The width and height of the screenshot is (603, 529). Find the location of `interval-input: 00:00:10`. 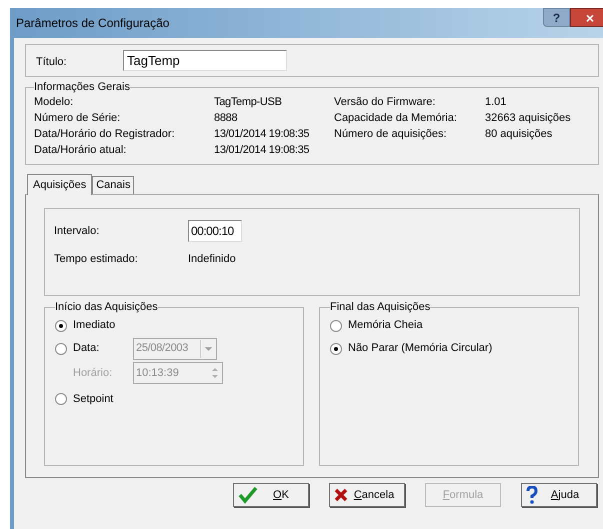

interval-input: 00:00:10 is located at coordinates (215, 231).